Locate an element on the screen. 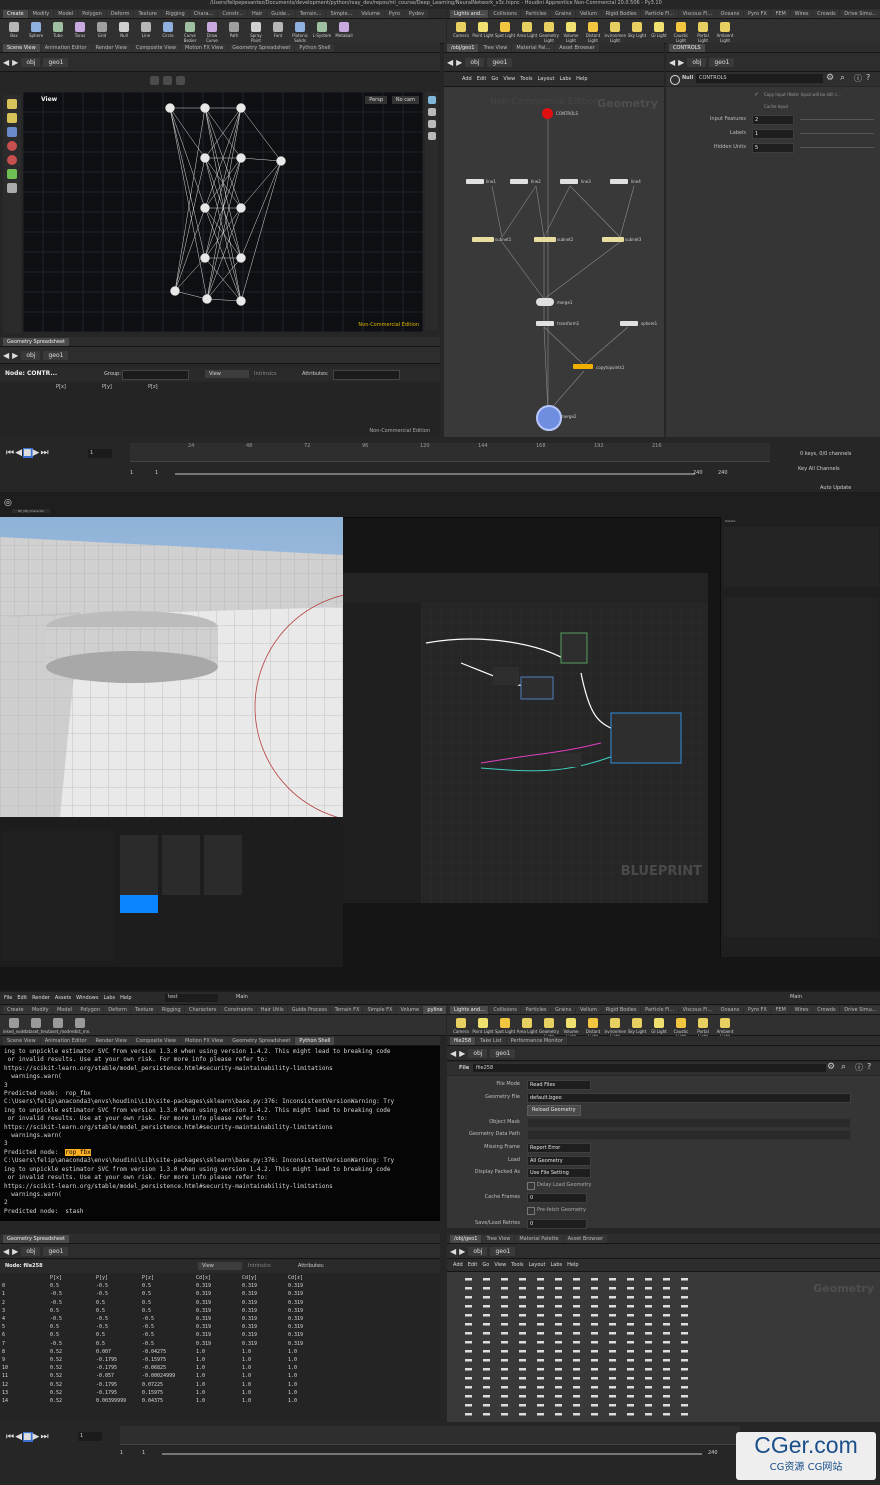 This screenshot has width=880, height=1485. node-subnet1 is located at coordinates (483, 239).